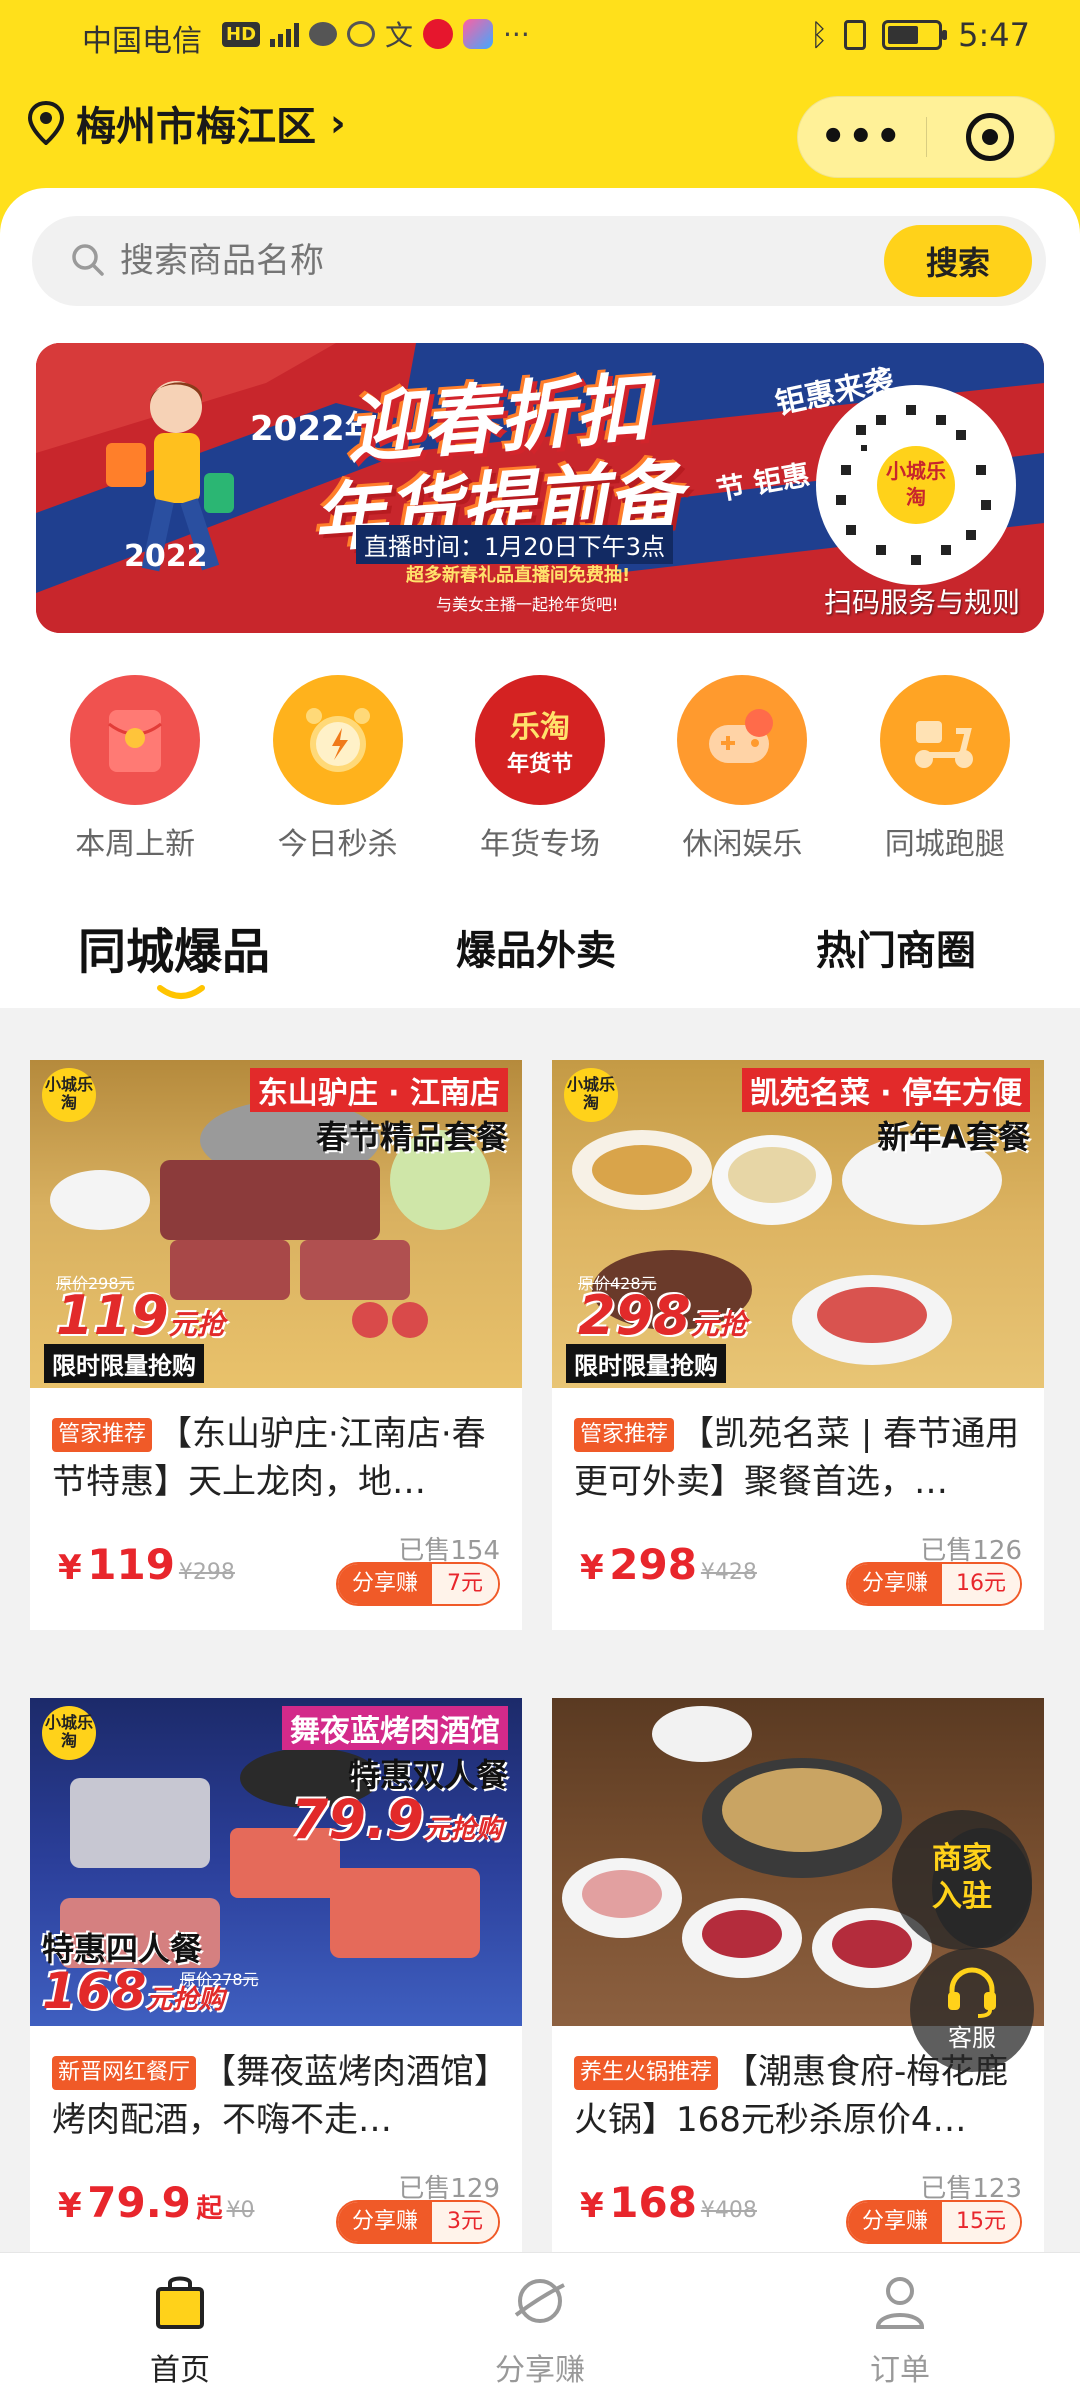 The image size is (1080, 2400). I want to click on close-miniprogram-button, so click(991, 137).